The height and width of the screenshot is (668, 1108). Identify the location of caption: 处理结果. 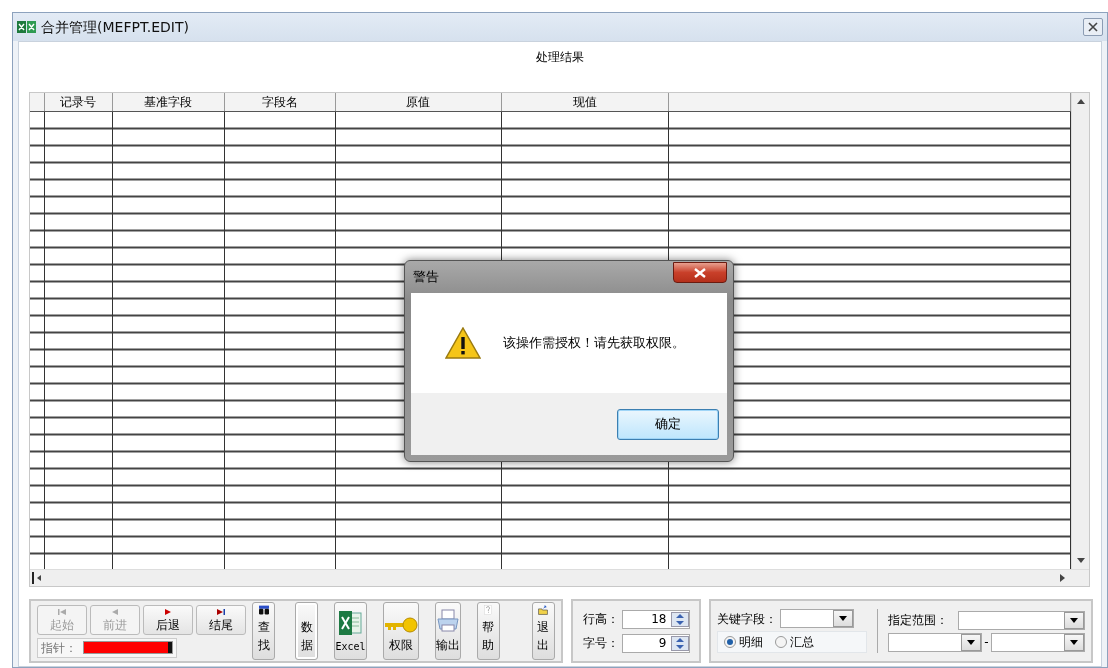
(560, 57).